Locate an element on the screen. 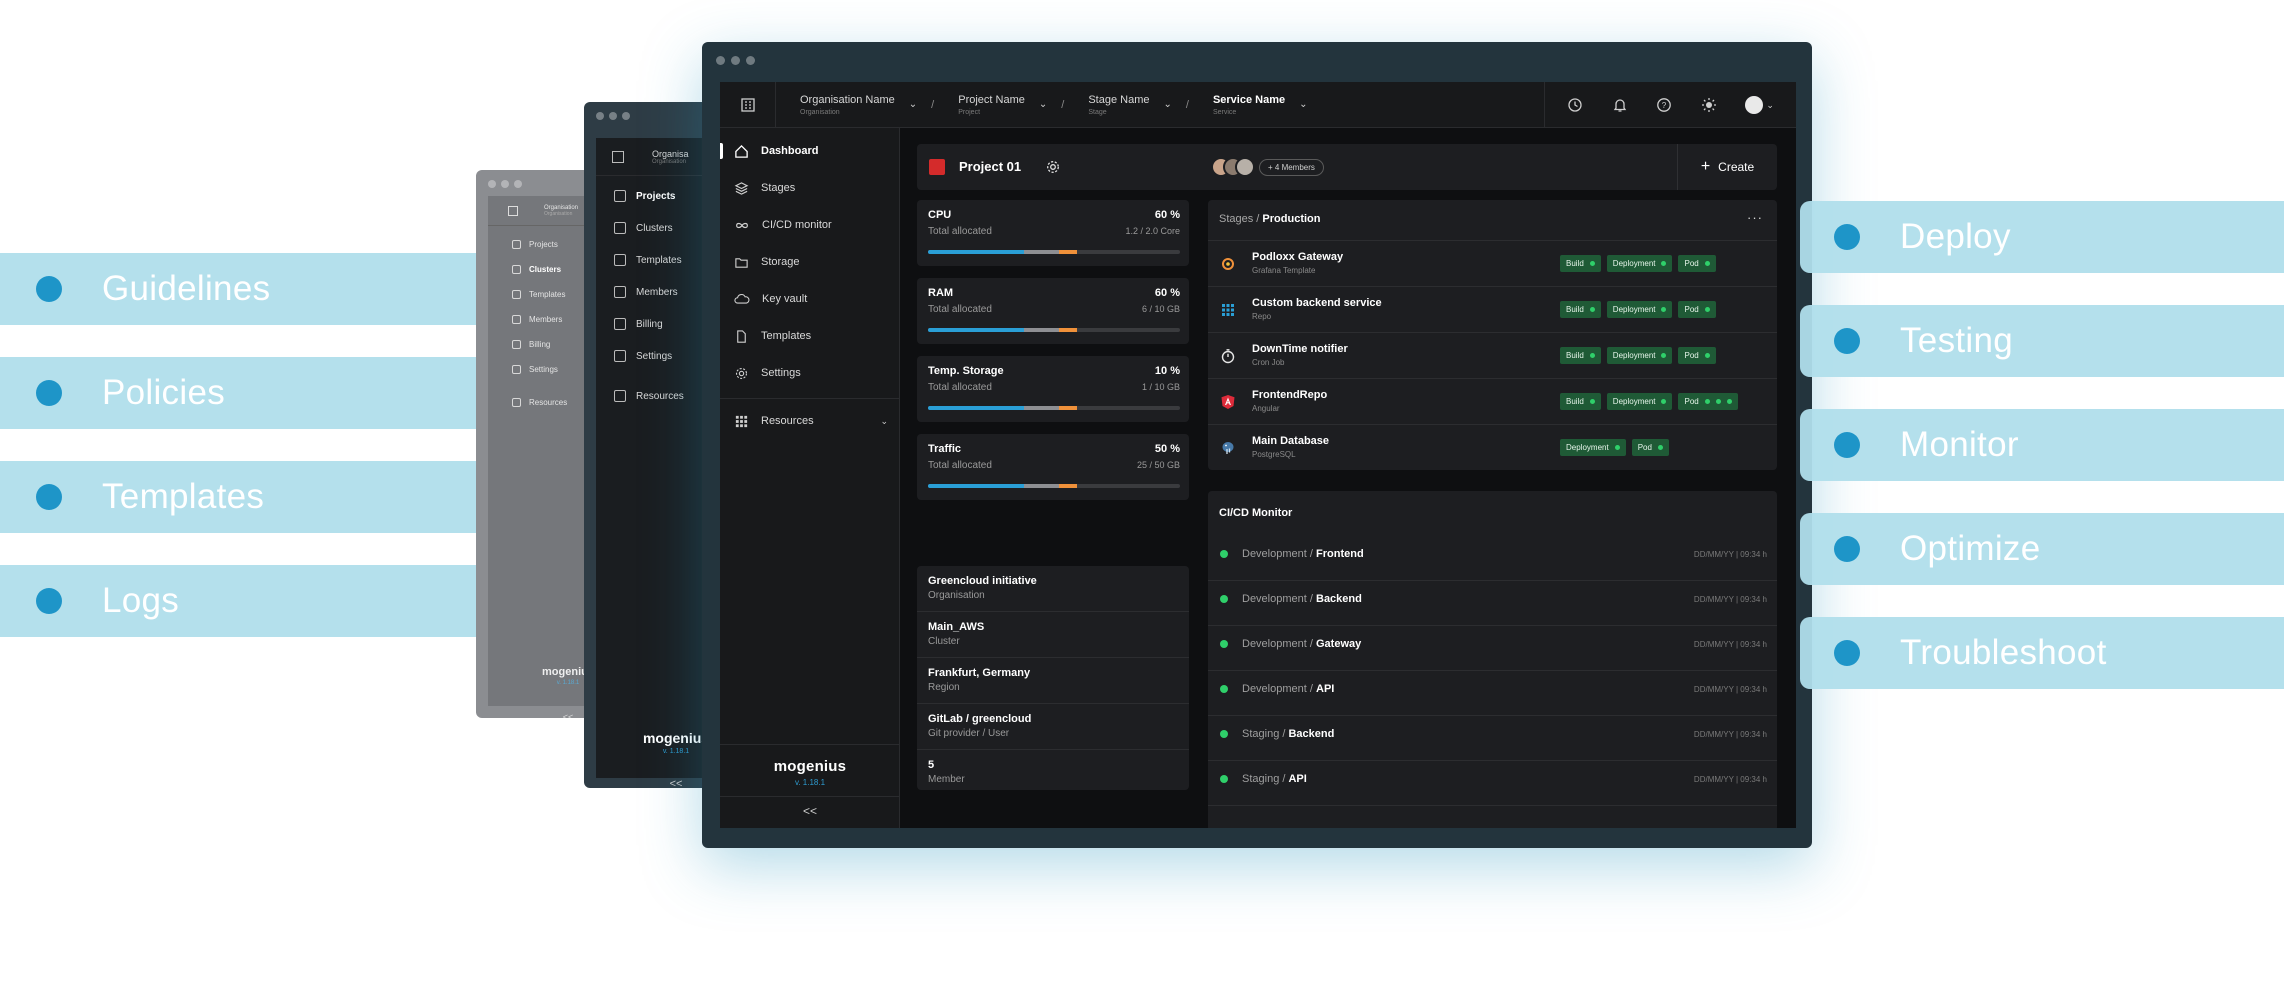 This screenshot has width=2284, height=995. bullet-icon is located at coordinates (49, 289).